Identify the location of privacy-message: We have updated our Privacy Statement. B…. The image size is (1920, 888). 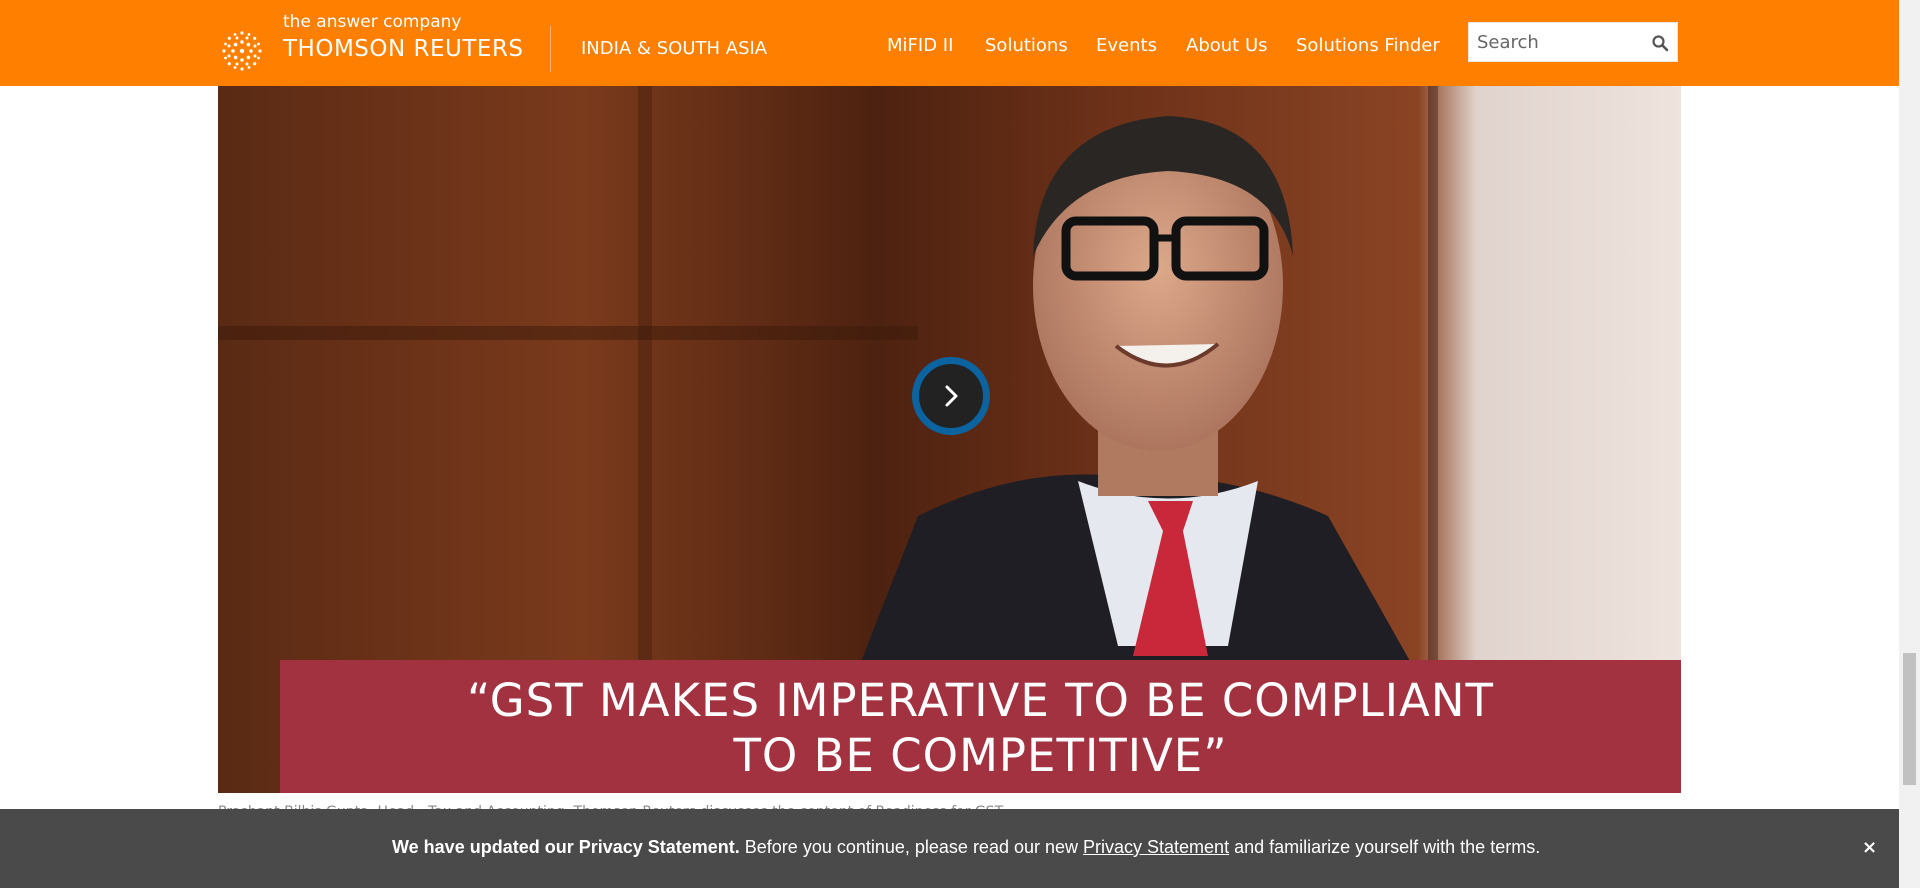
(966, 847).